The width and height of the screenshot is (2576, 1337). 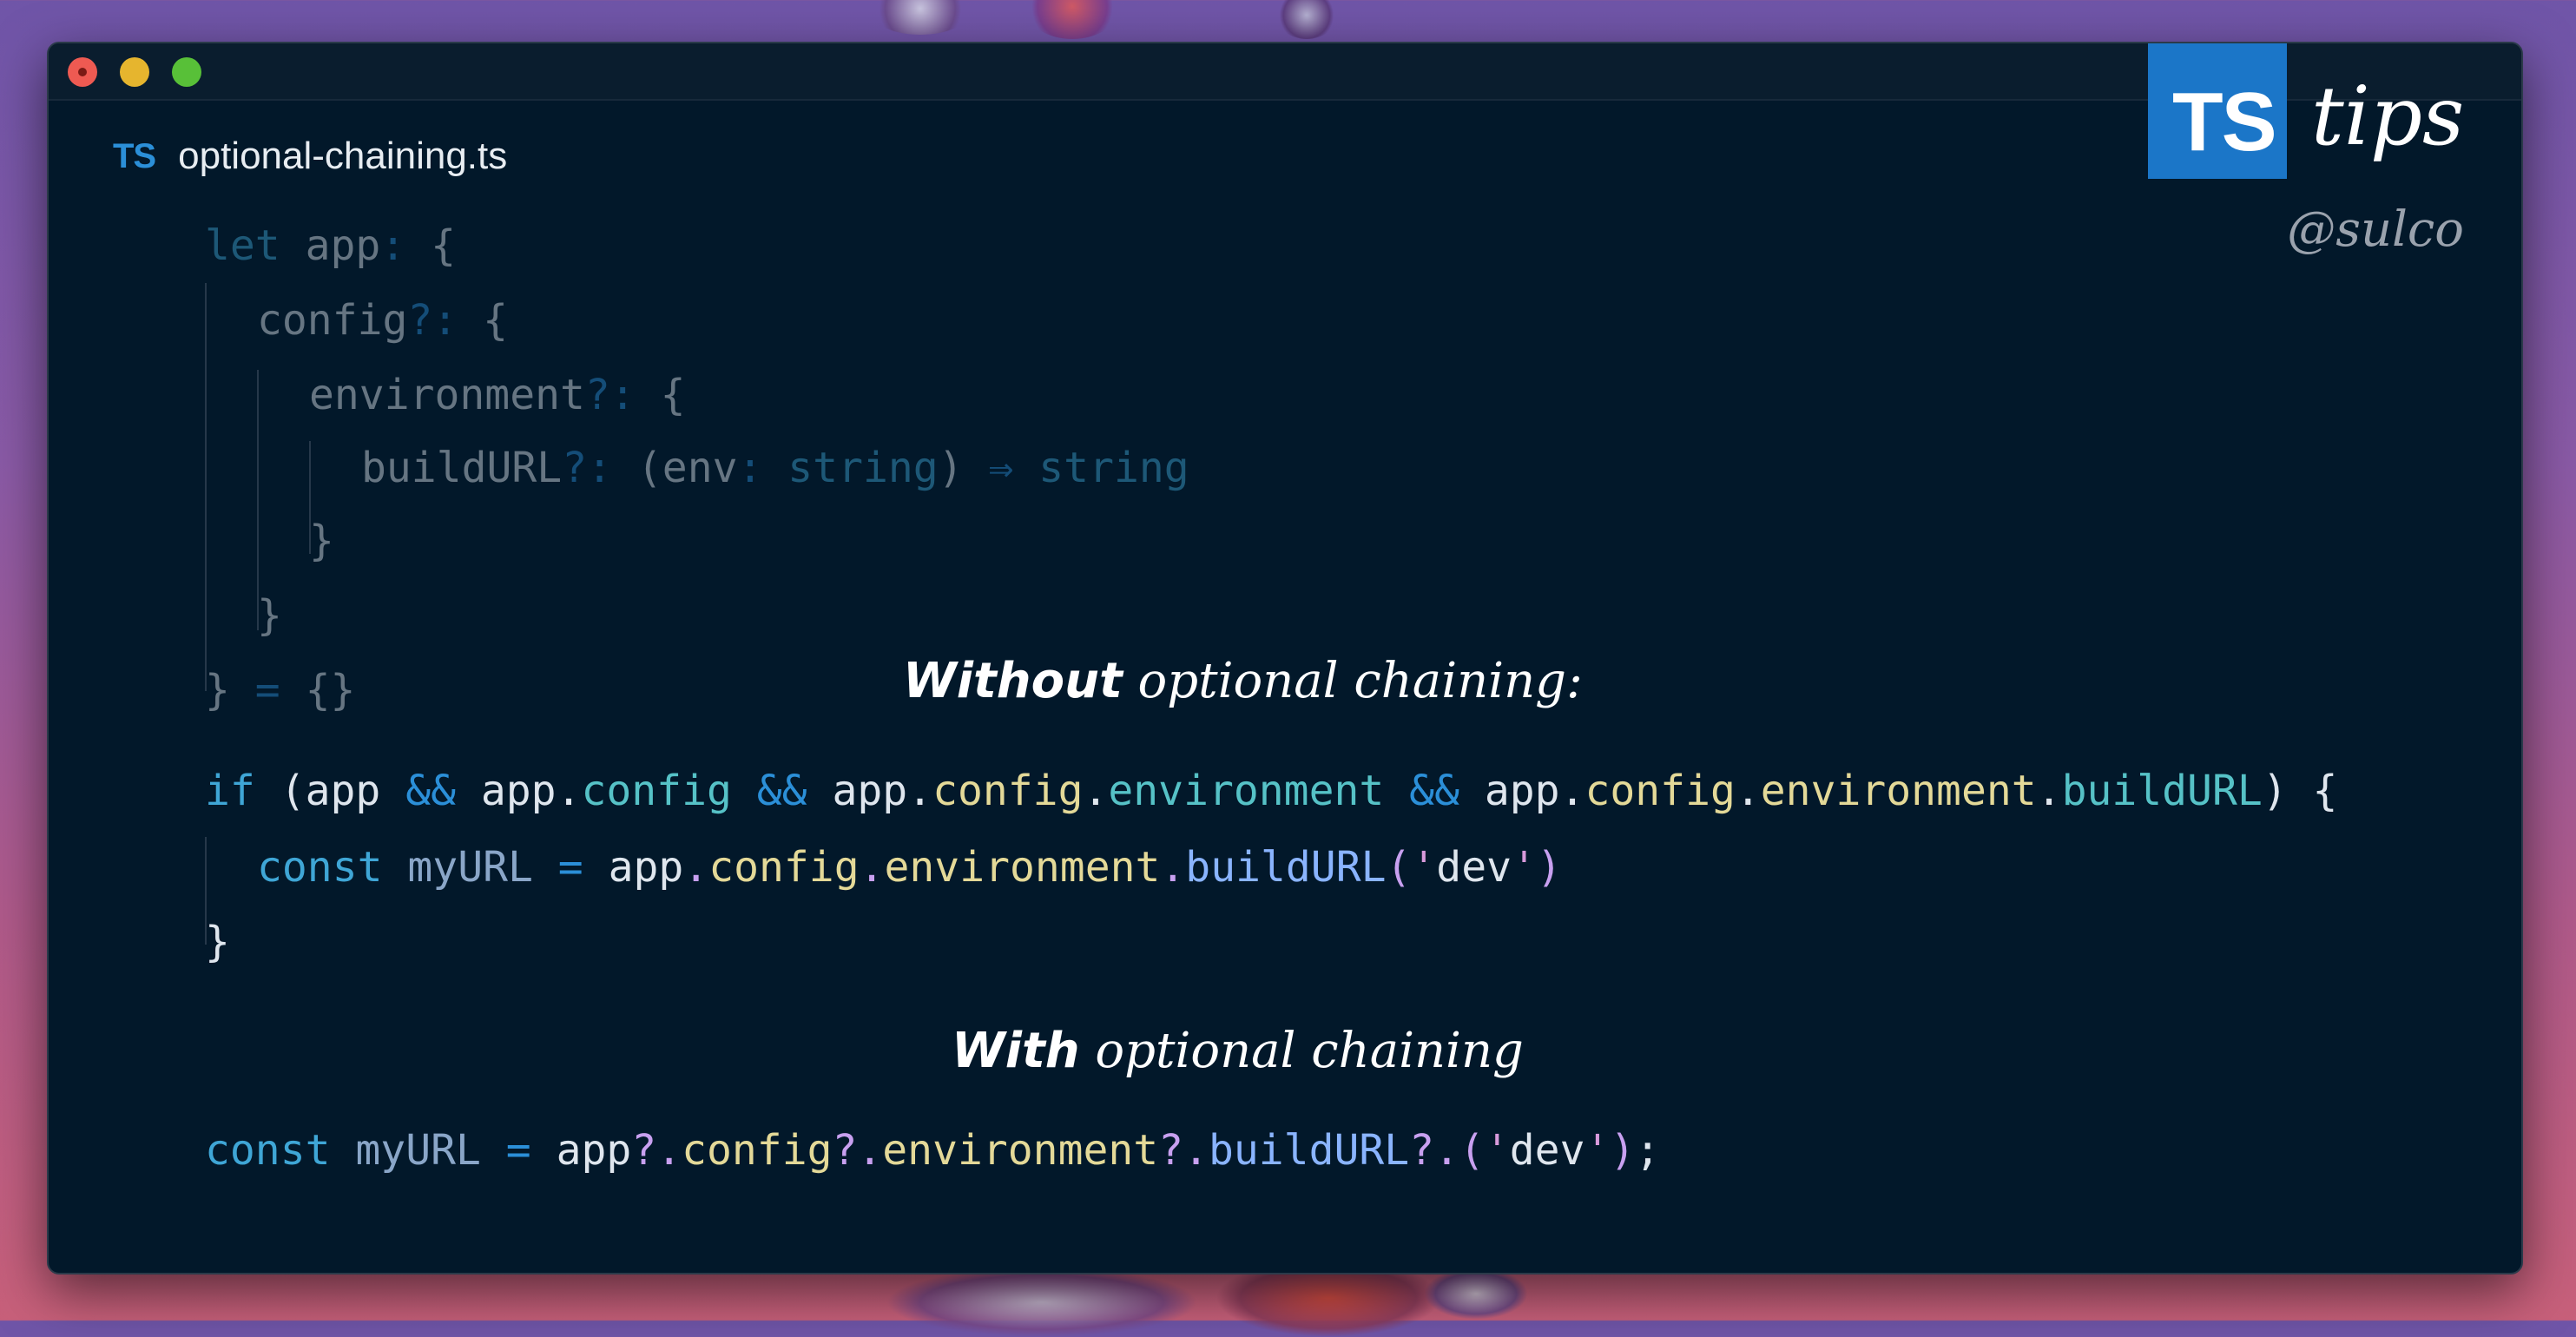 I want to click on code-line: let app: {, so click(x=330, y=245).